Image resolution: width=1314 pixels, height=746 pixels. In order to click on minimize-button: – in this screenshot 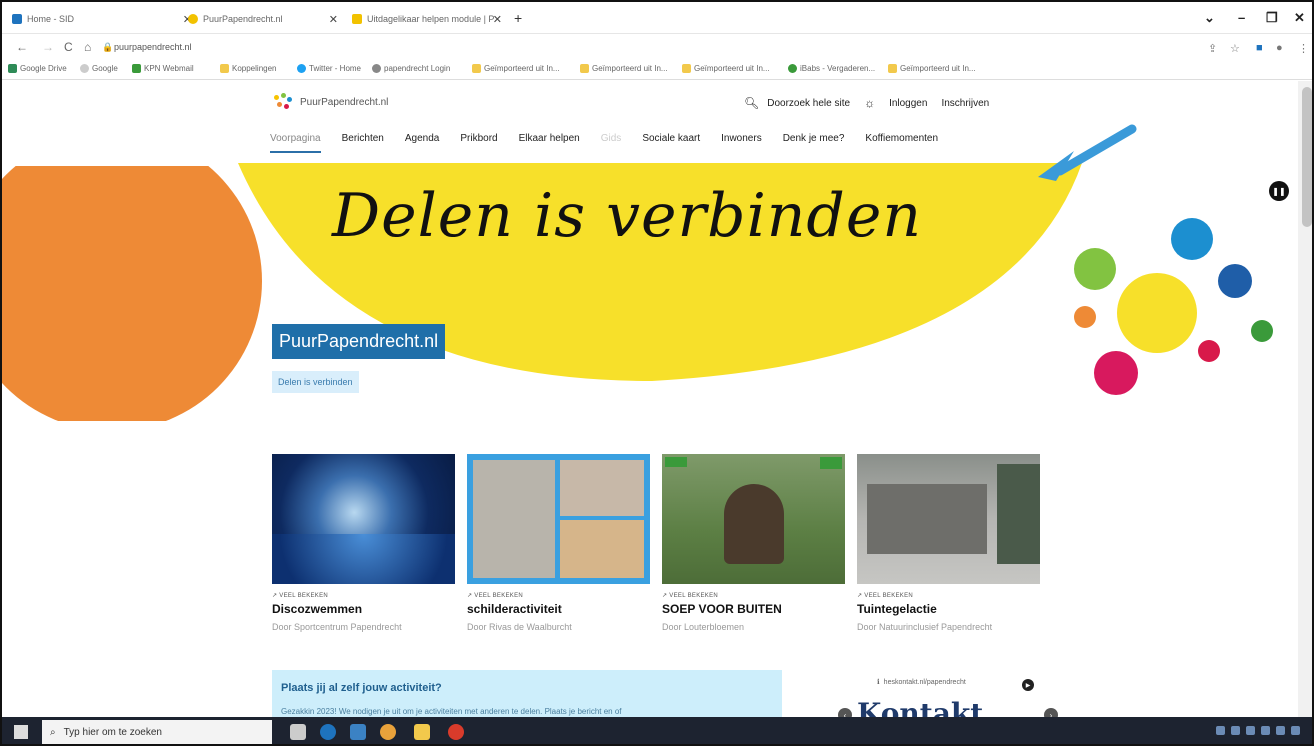, I will do `click(1241, 17)`.